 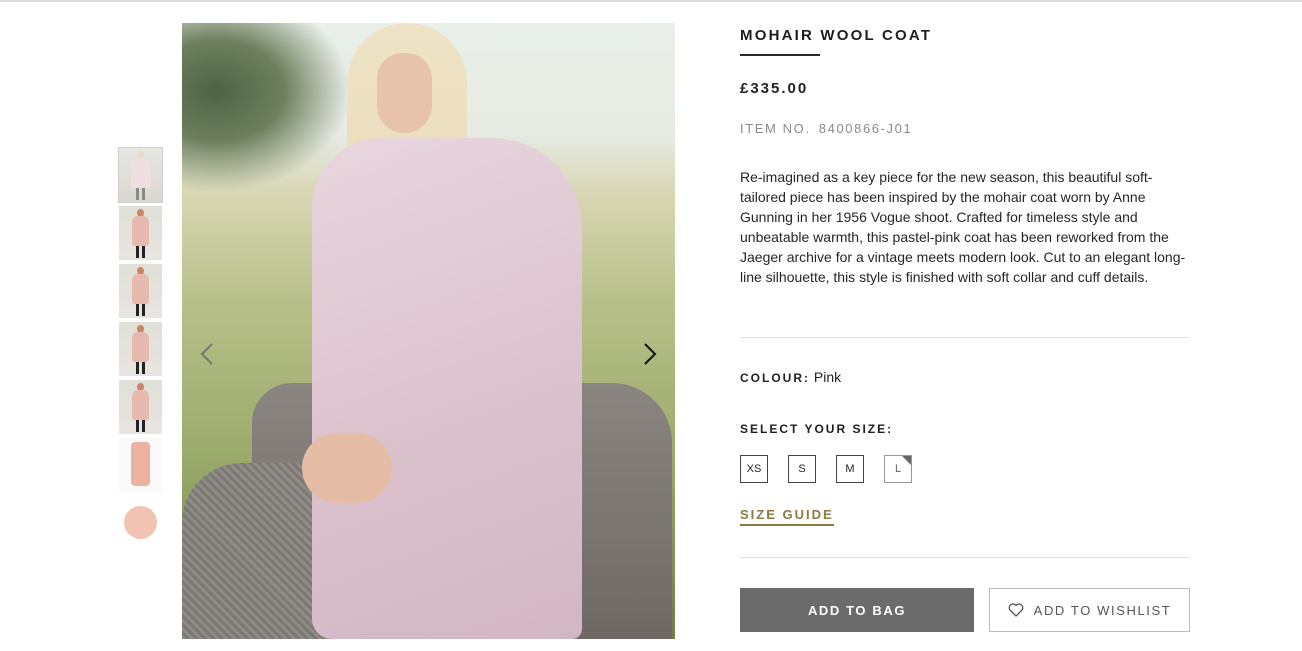 I want to click on thumbnail-strip, so click(x=140, y=350).